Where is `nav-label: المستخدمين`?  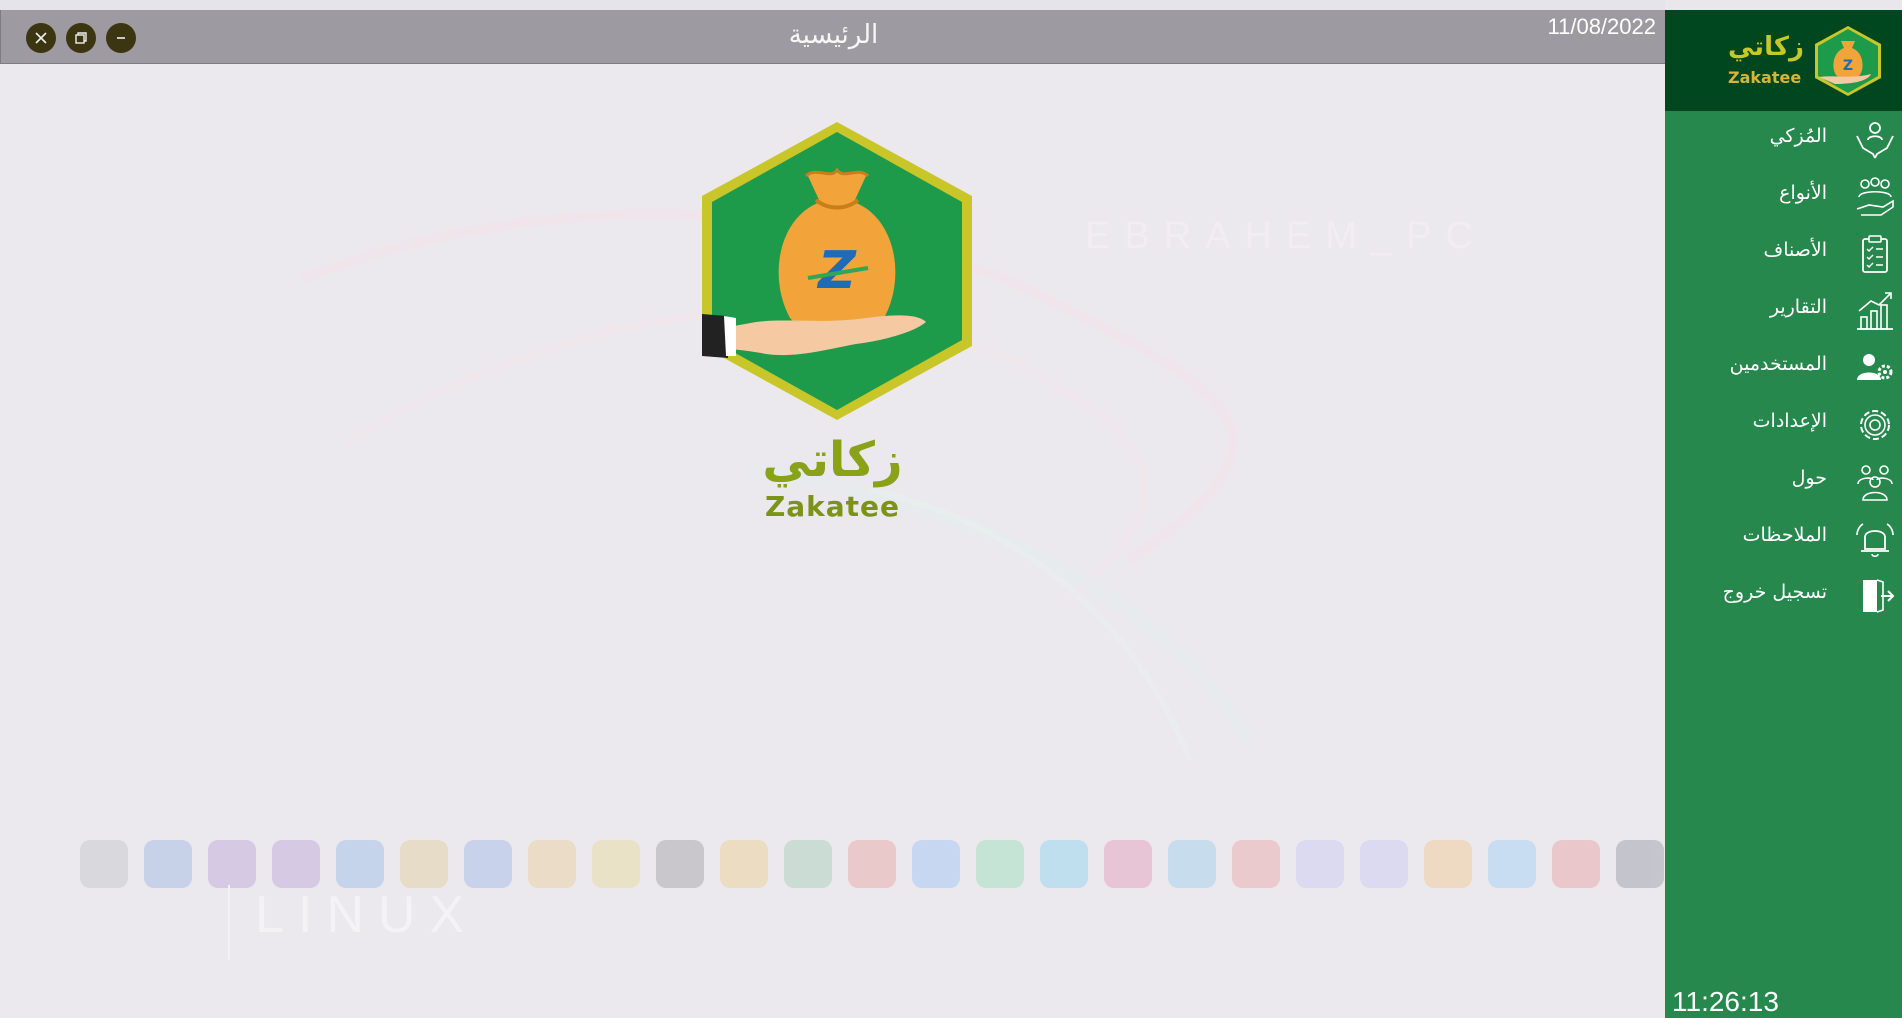
nav-label: المستخدمين is located at coordinates (1778, 364).